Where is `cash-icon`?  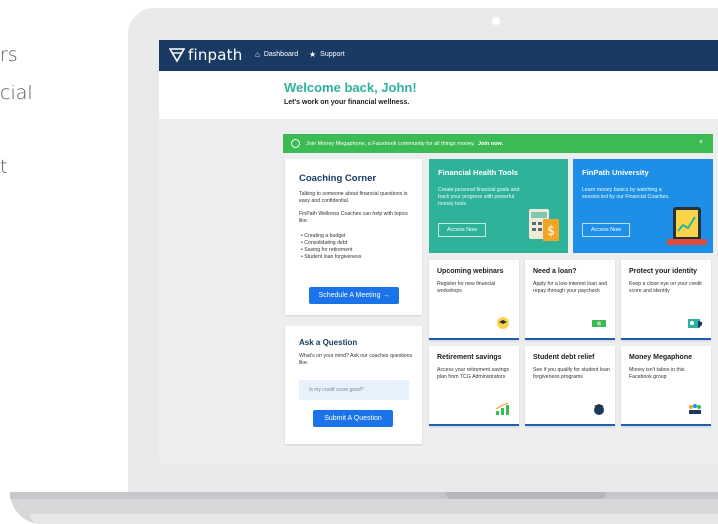 cash-icon is located at coordinates (599, 323).